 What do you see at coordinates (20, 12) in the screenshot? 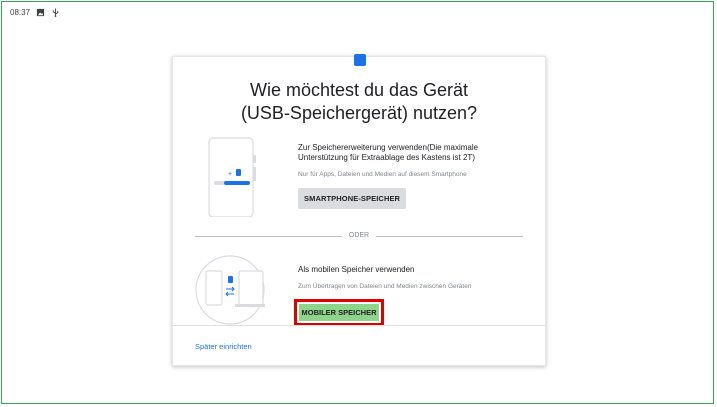
I see `status-time: 08:37` at bounding box center [20, 12].